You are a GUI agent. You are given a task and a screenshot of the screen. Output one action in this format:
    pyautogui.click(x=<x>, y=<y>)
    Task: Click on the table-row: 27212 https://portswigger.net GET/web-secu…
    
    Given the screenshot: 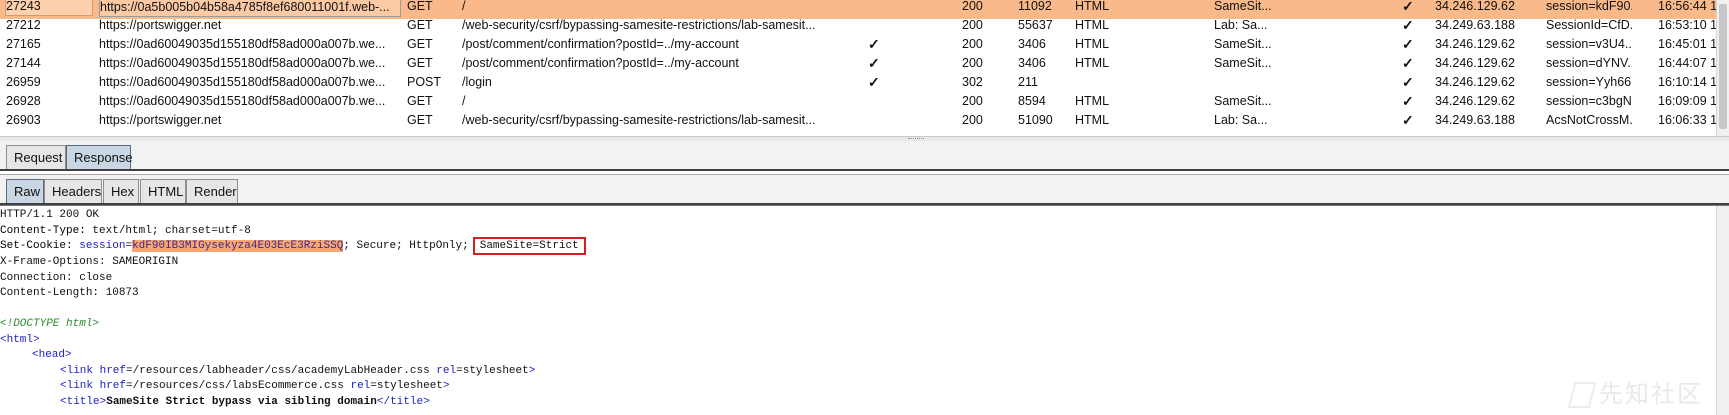 What is the action you would take?
    pyautogui.click(x=864, y=27)
    